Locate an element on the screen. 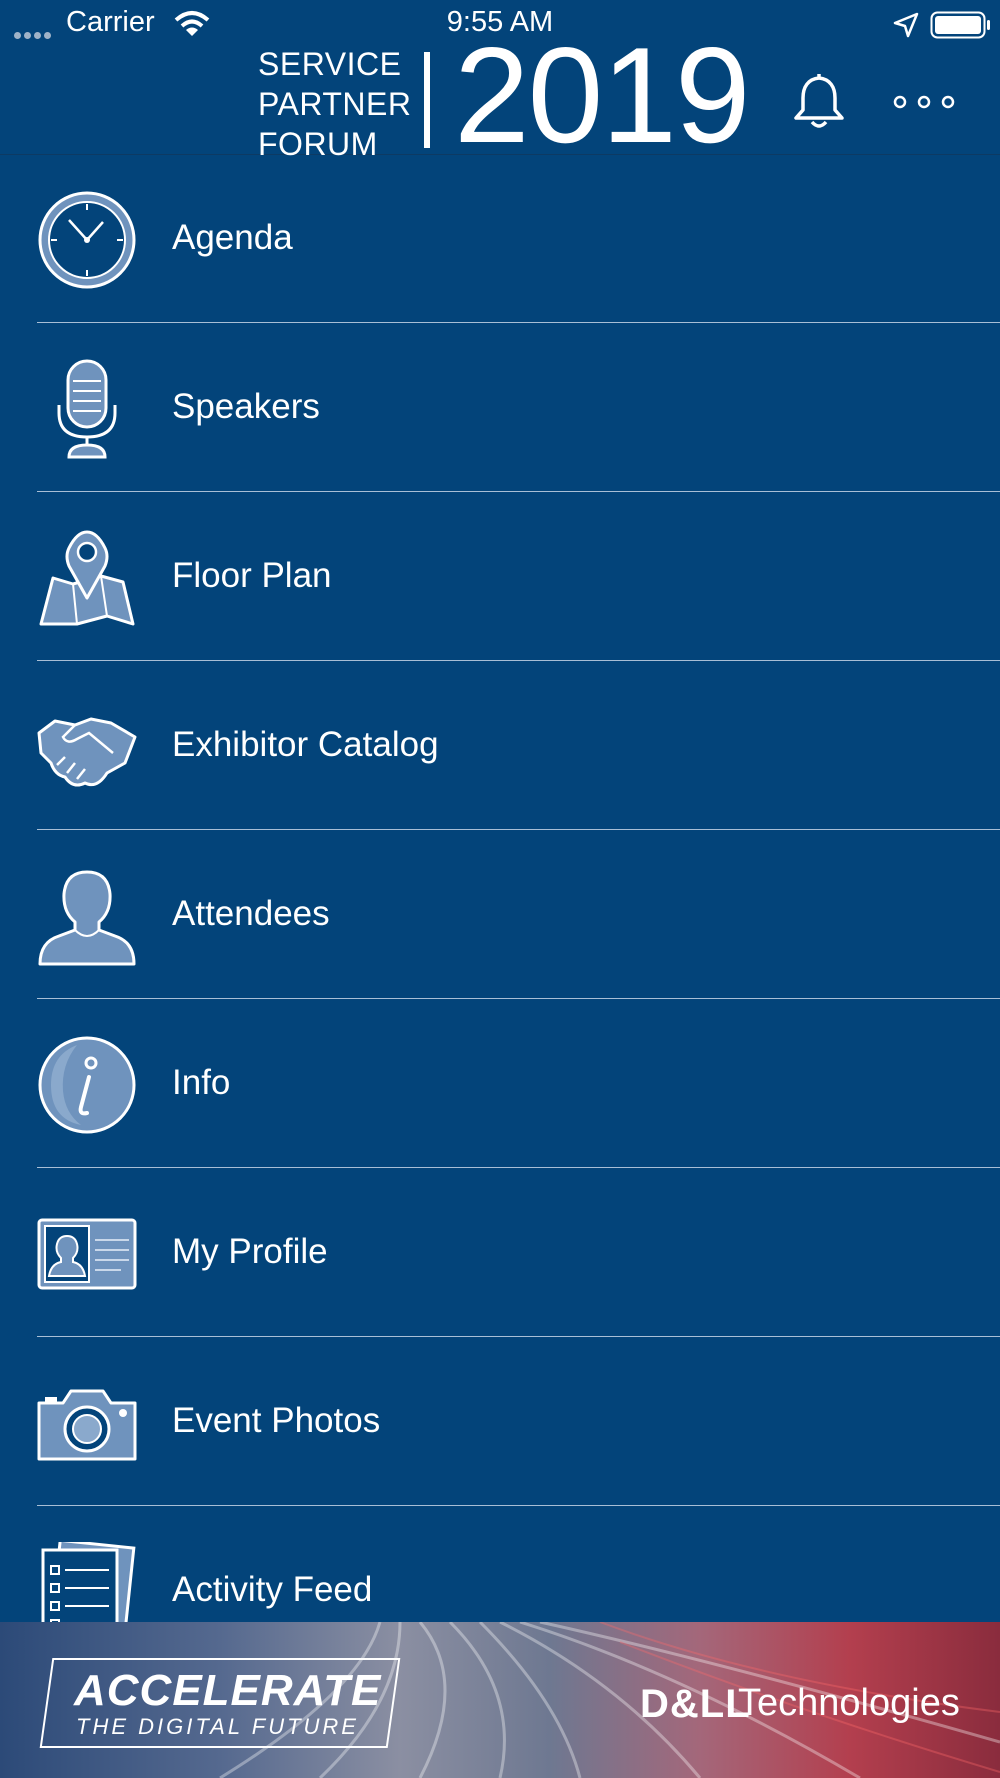 This screenshot has width=1000, height=1778. logo-word: PARTNER is located at coordinates (335, 104).